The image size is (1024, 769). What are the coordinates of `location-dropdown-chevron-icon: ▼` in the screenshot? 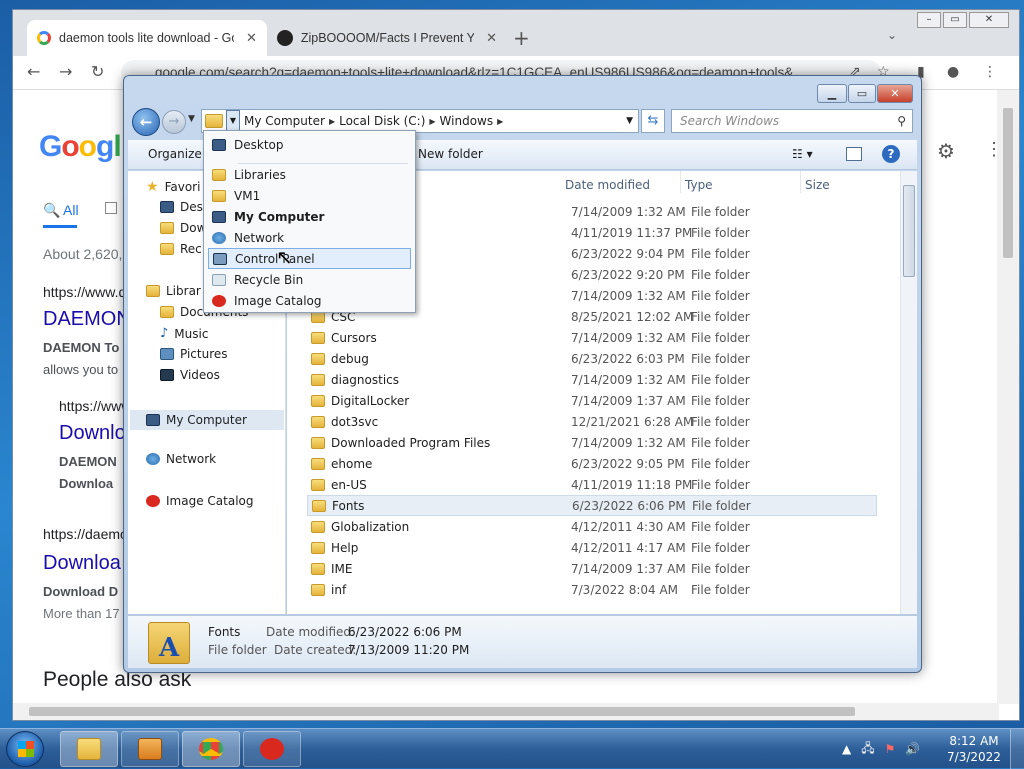 It's located at (233, 121).